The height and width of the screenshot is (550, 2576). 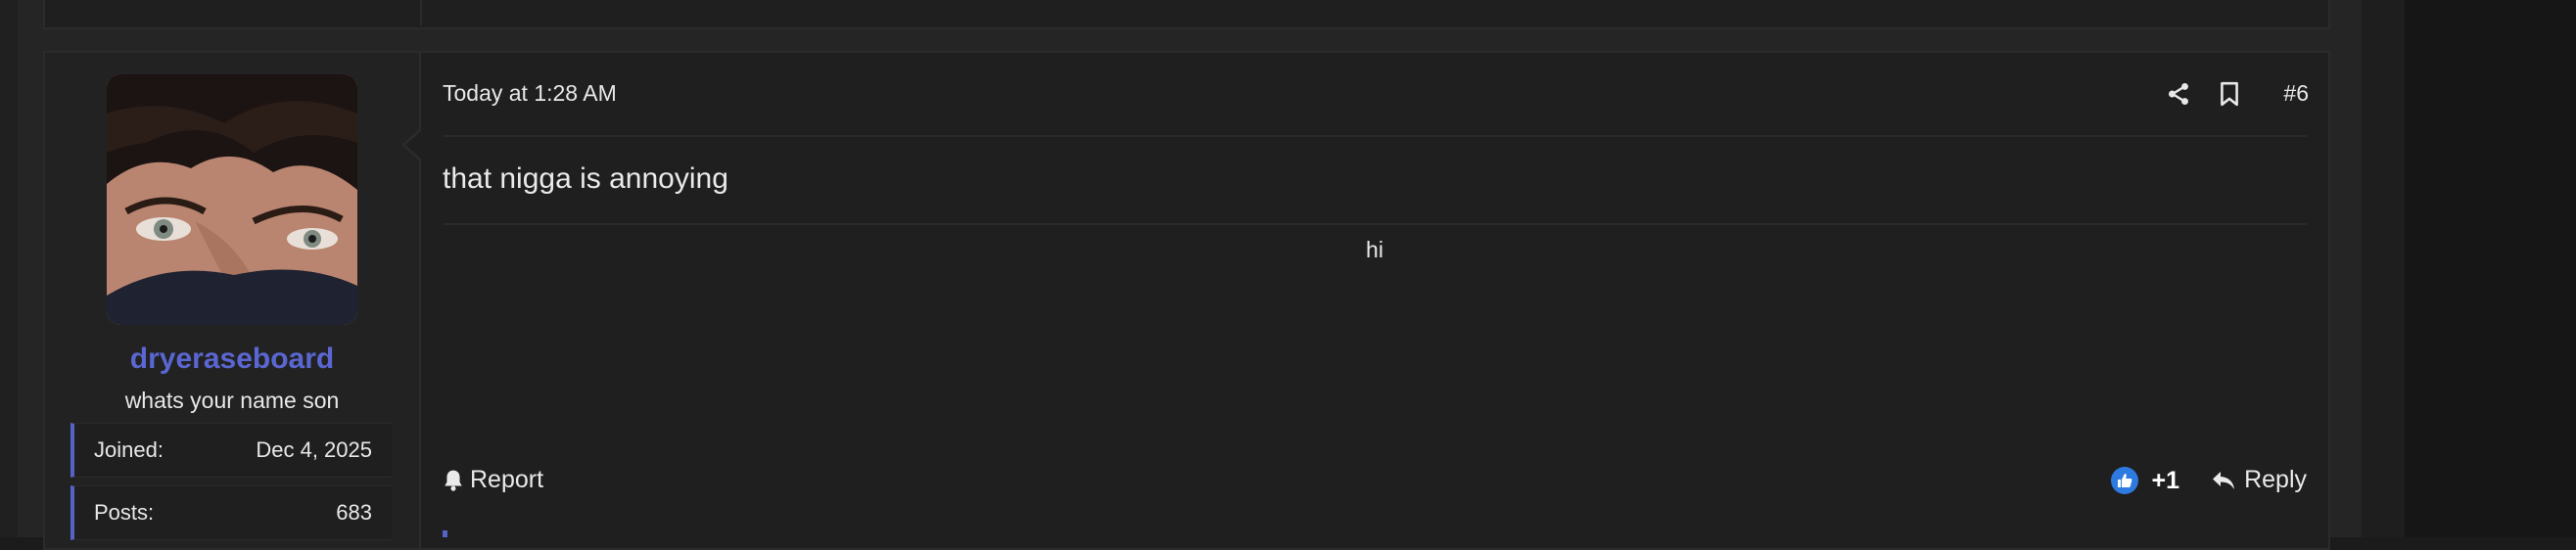 What do you see at coordinates (231, 450) in the screenshot?
I see `user-extra-joined: Joined: Dec 4, 2025` at bounding box center [231, 450].